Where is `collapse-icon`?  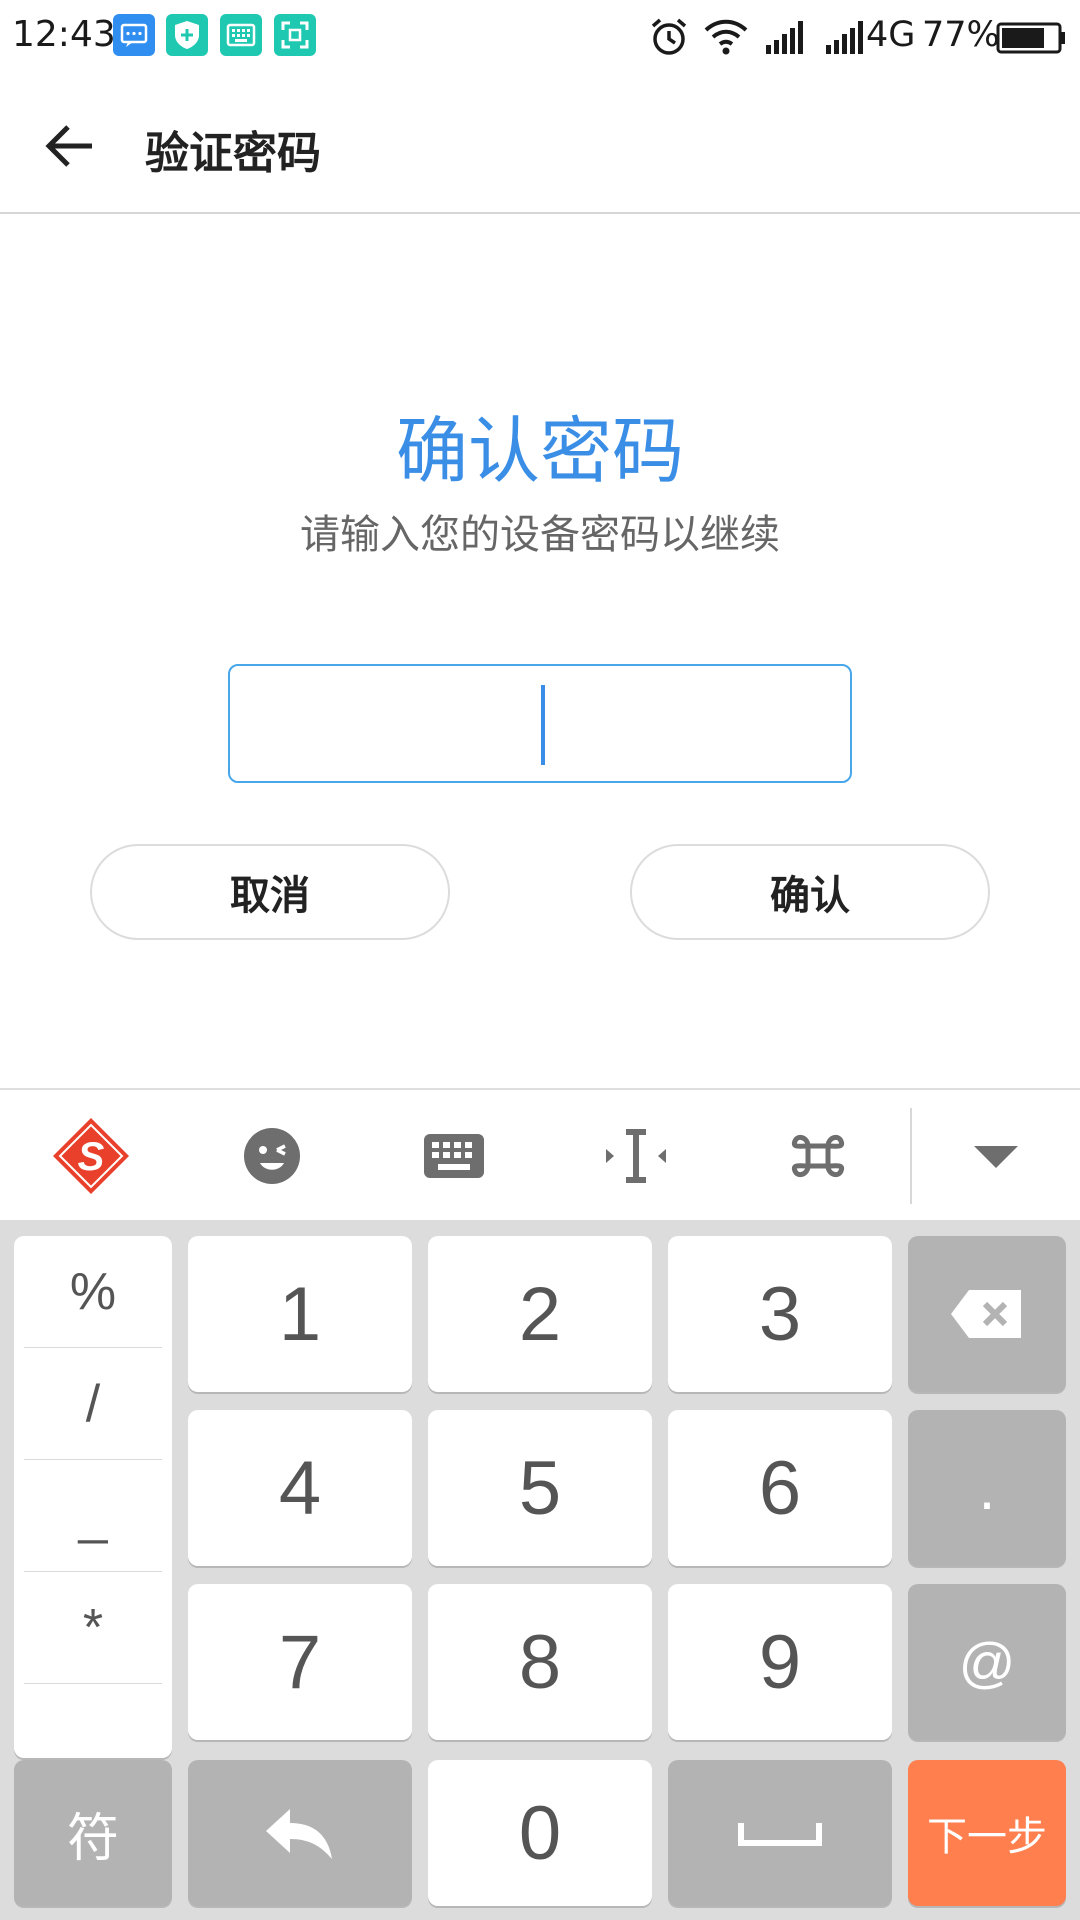
collapse-icon is located at coordinates (996, 1156).